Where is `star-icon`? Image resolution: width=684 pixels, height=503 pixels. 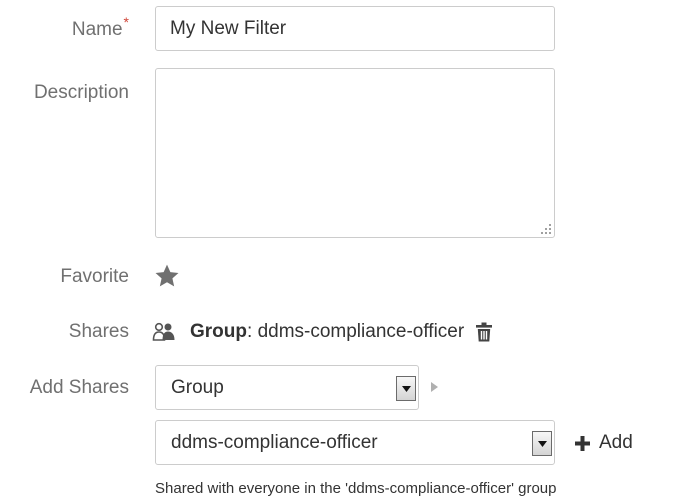 star-icon is located at coordinates (167, 276).